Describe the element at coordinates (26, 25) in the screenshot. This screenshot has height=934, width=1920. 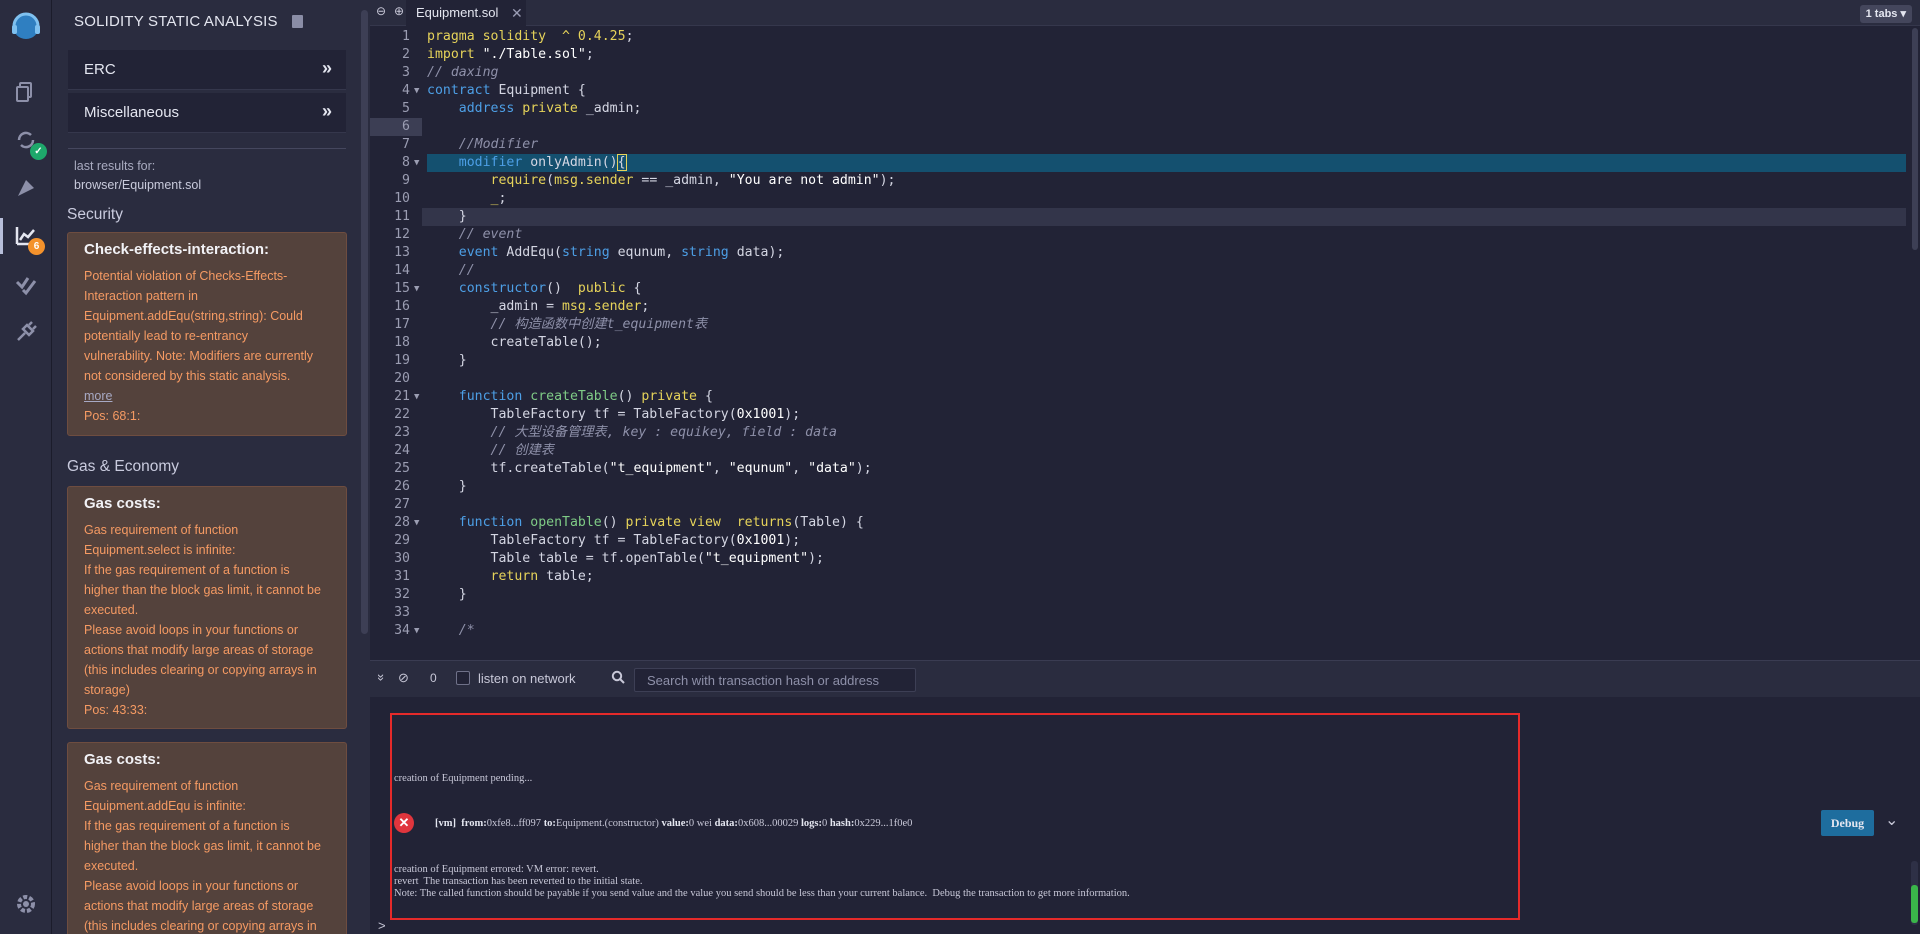
I see `remix-logo-icon` at that location.